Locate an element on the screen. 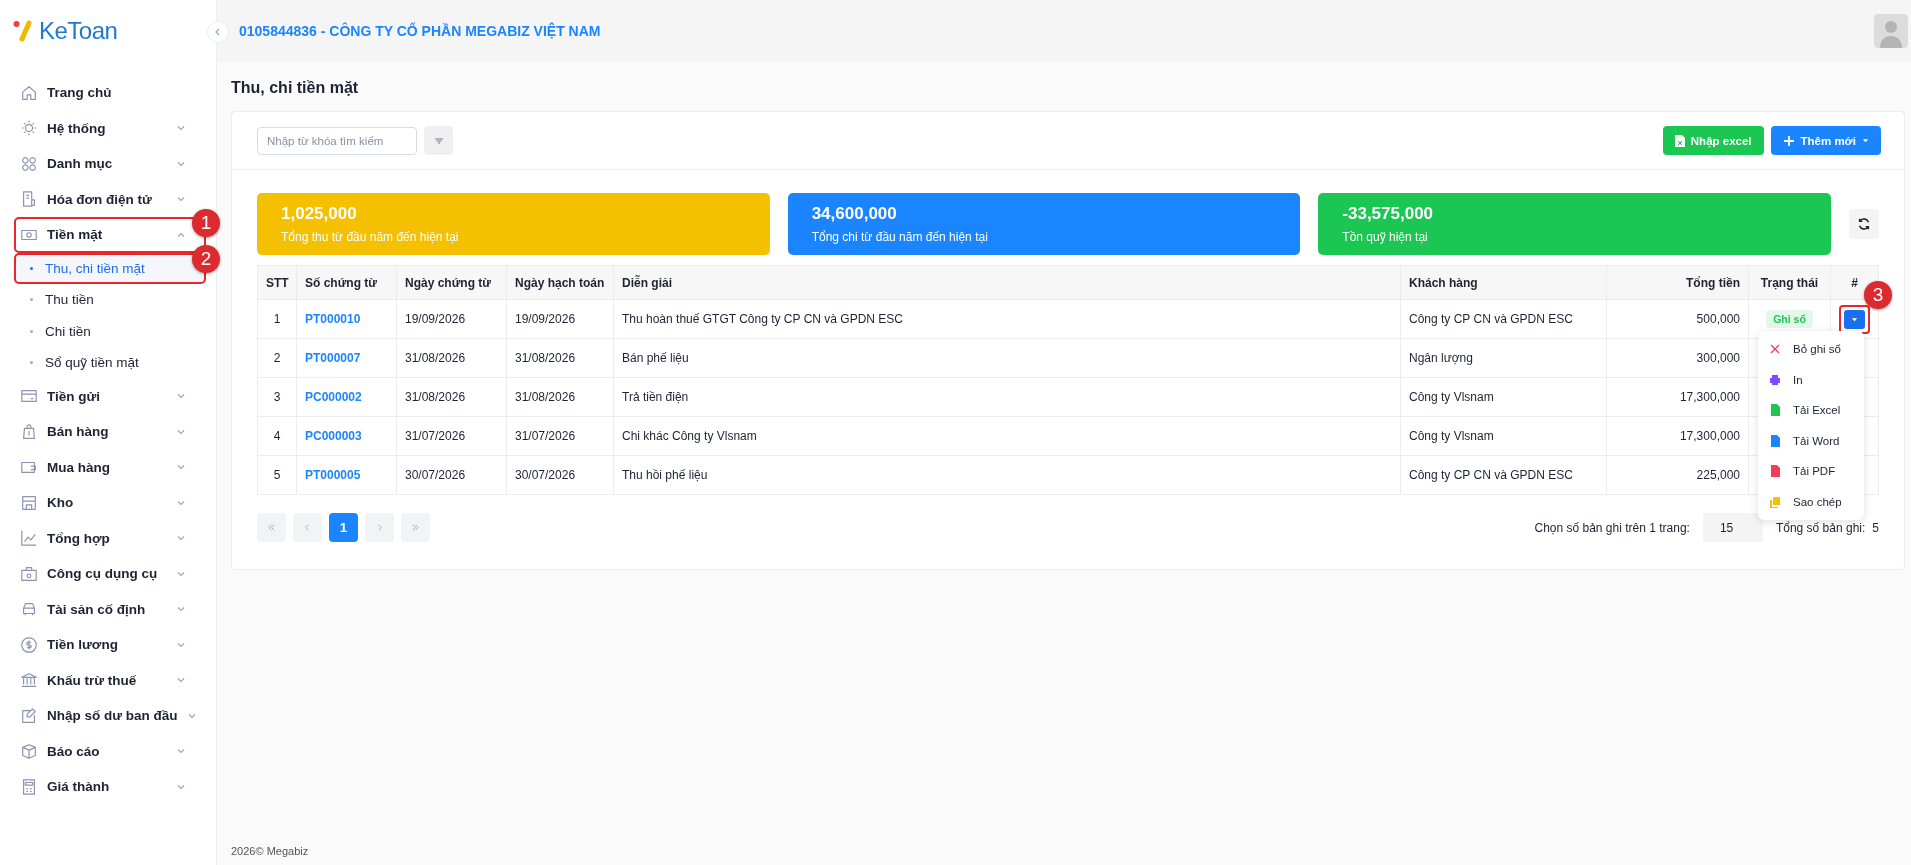 The width and height of the screenshot is (1911, 865). refresh-button is located at coordinates (1864, 224).